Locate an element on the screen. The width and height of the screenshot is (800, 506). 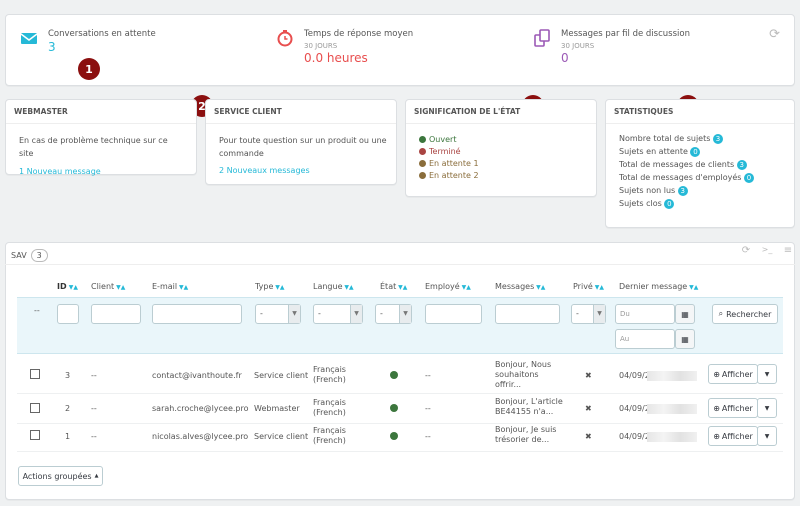
panel-title: STATISTIQUES is located at coordinates (700, 112).